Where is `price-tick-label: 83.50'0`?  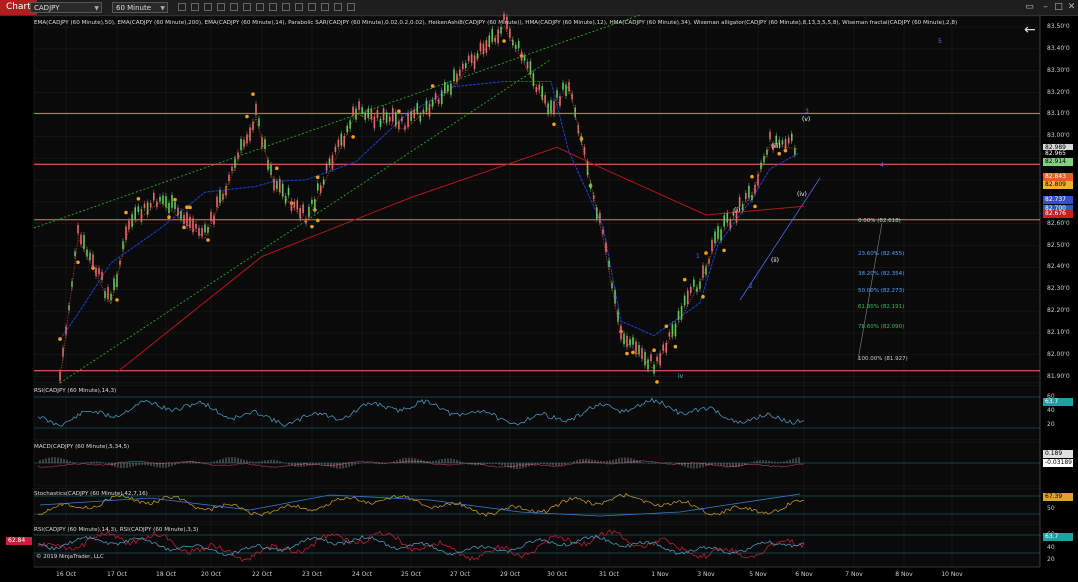 price-tick-label: 83.50'0 is located at coordinates (1058, 27).